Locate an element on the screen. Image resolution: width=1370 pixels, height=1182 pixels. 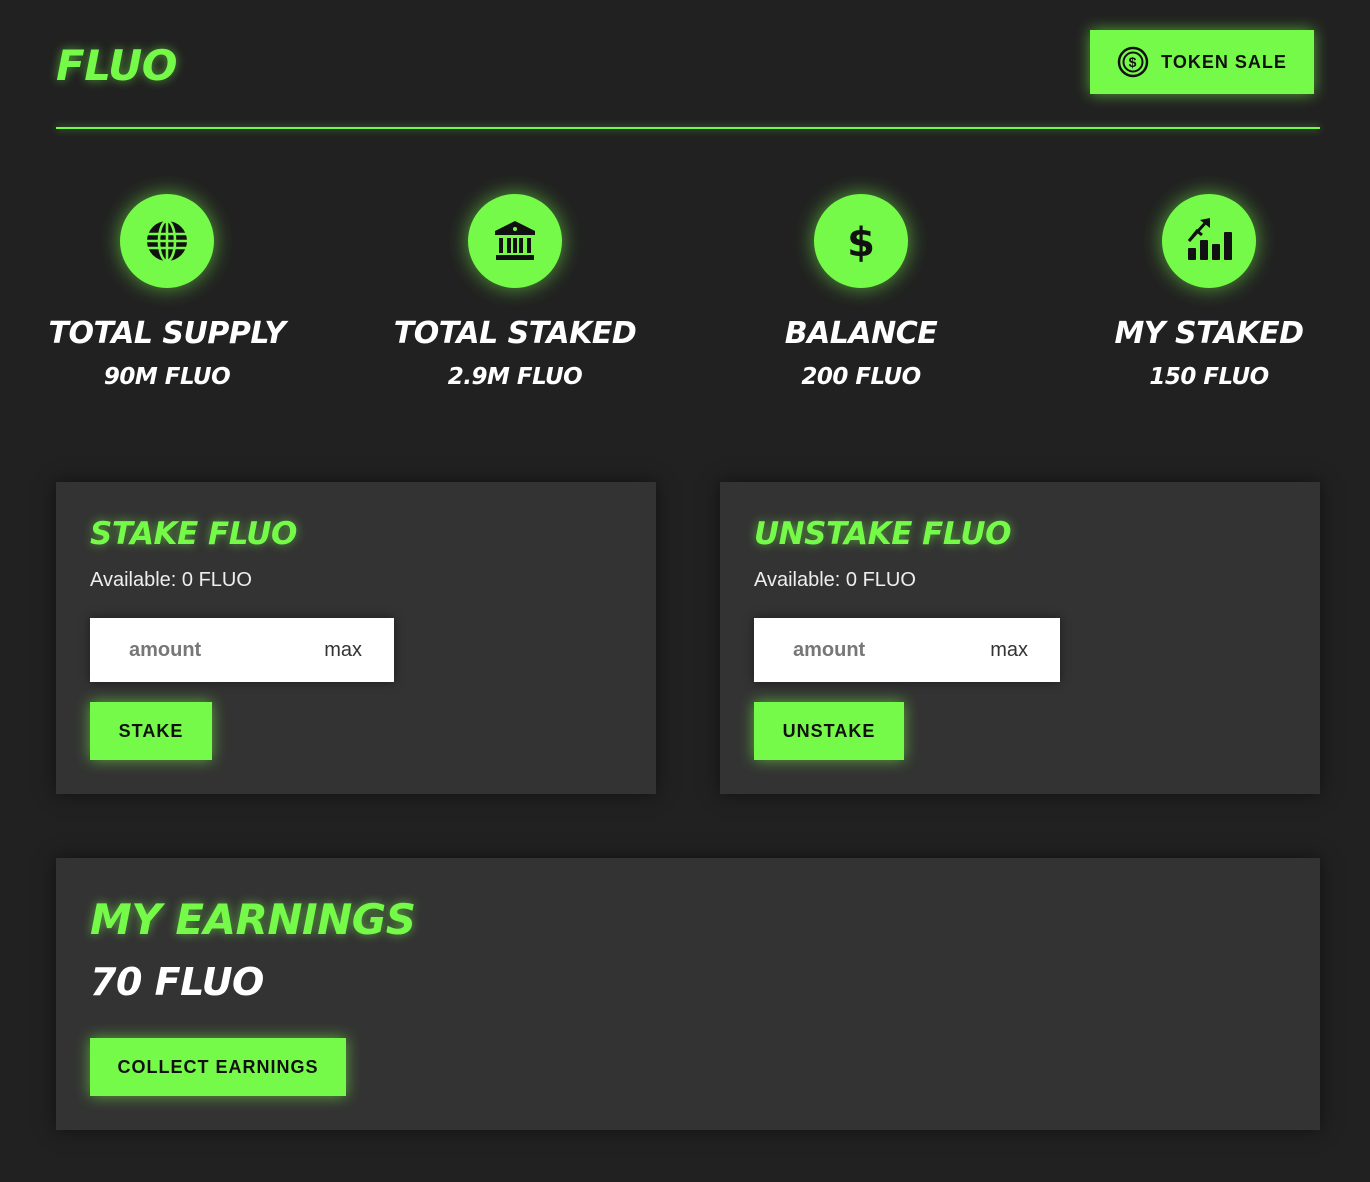
unstake-available: Available: 0 FLUO is located at coordinates (835, 580).